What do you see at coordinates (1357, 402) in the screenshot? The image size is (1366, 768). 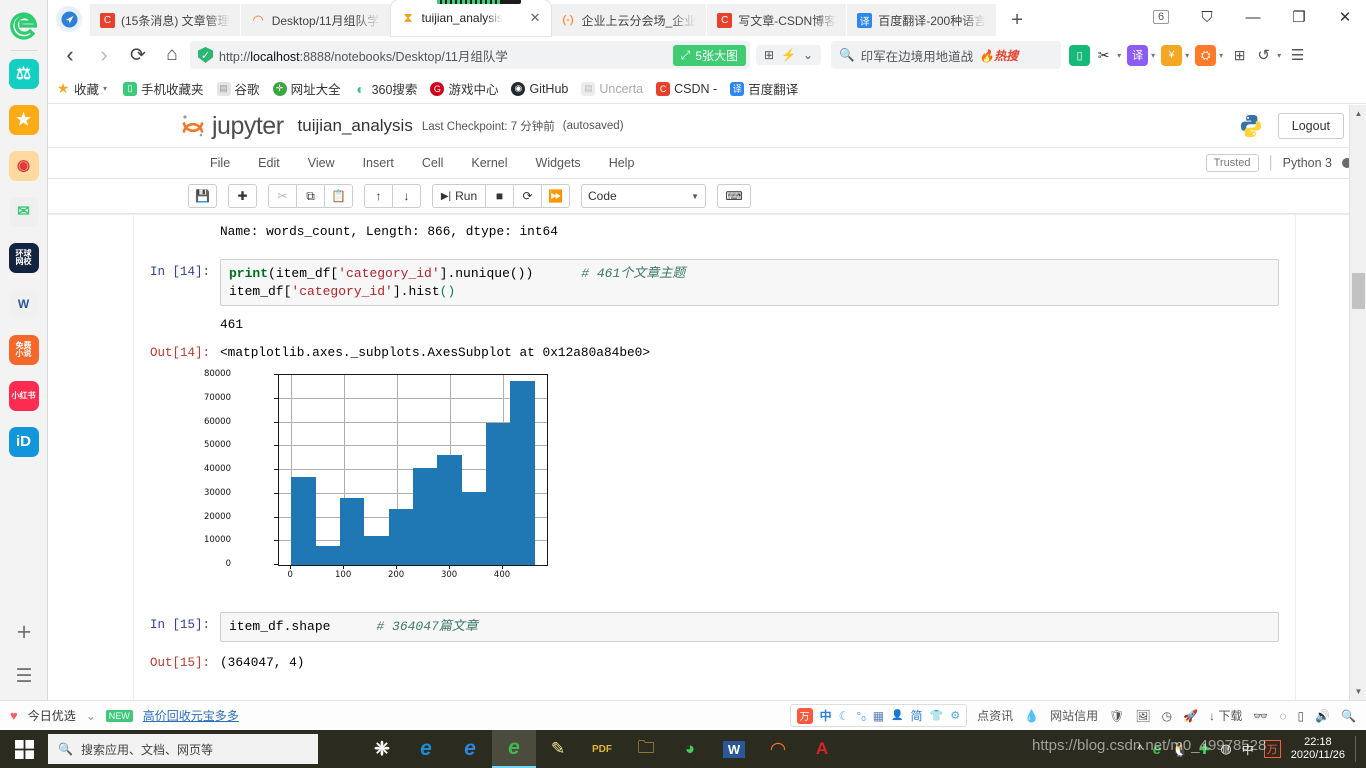 I see `vertical-scrollbar: ▲ ▼` at bounding box center [1357, 402].